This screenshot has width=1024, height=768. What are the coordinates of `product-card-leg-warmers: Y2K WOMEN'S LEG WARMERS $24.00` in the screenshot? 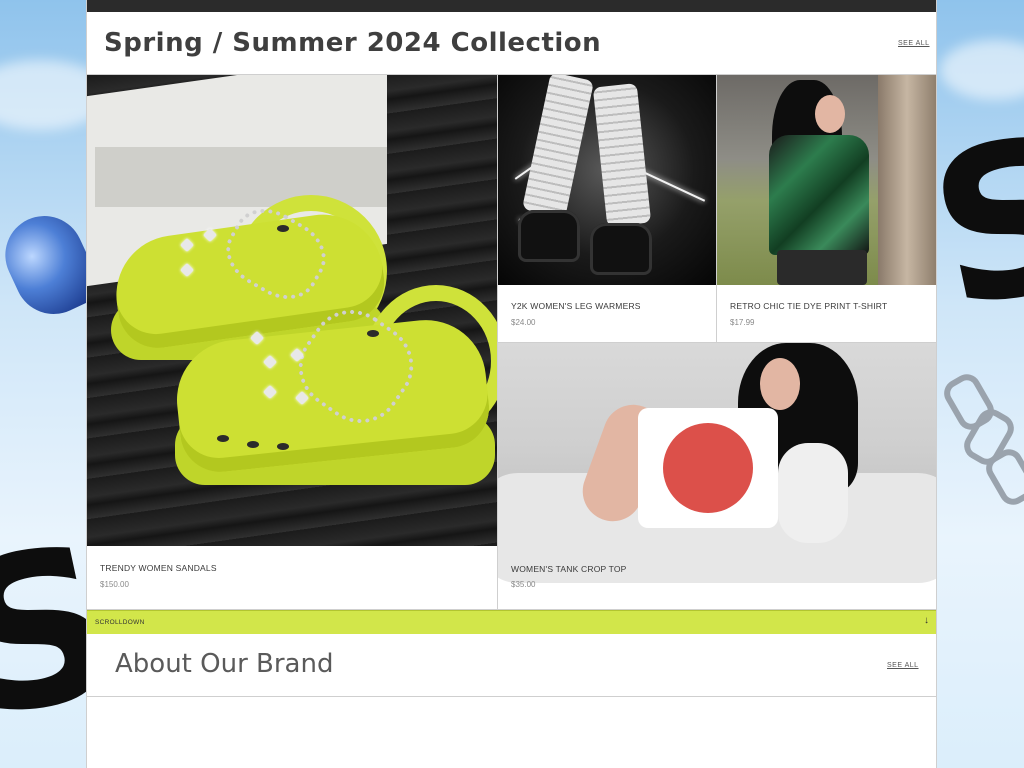 It's located at (607, 209).